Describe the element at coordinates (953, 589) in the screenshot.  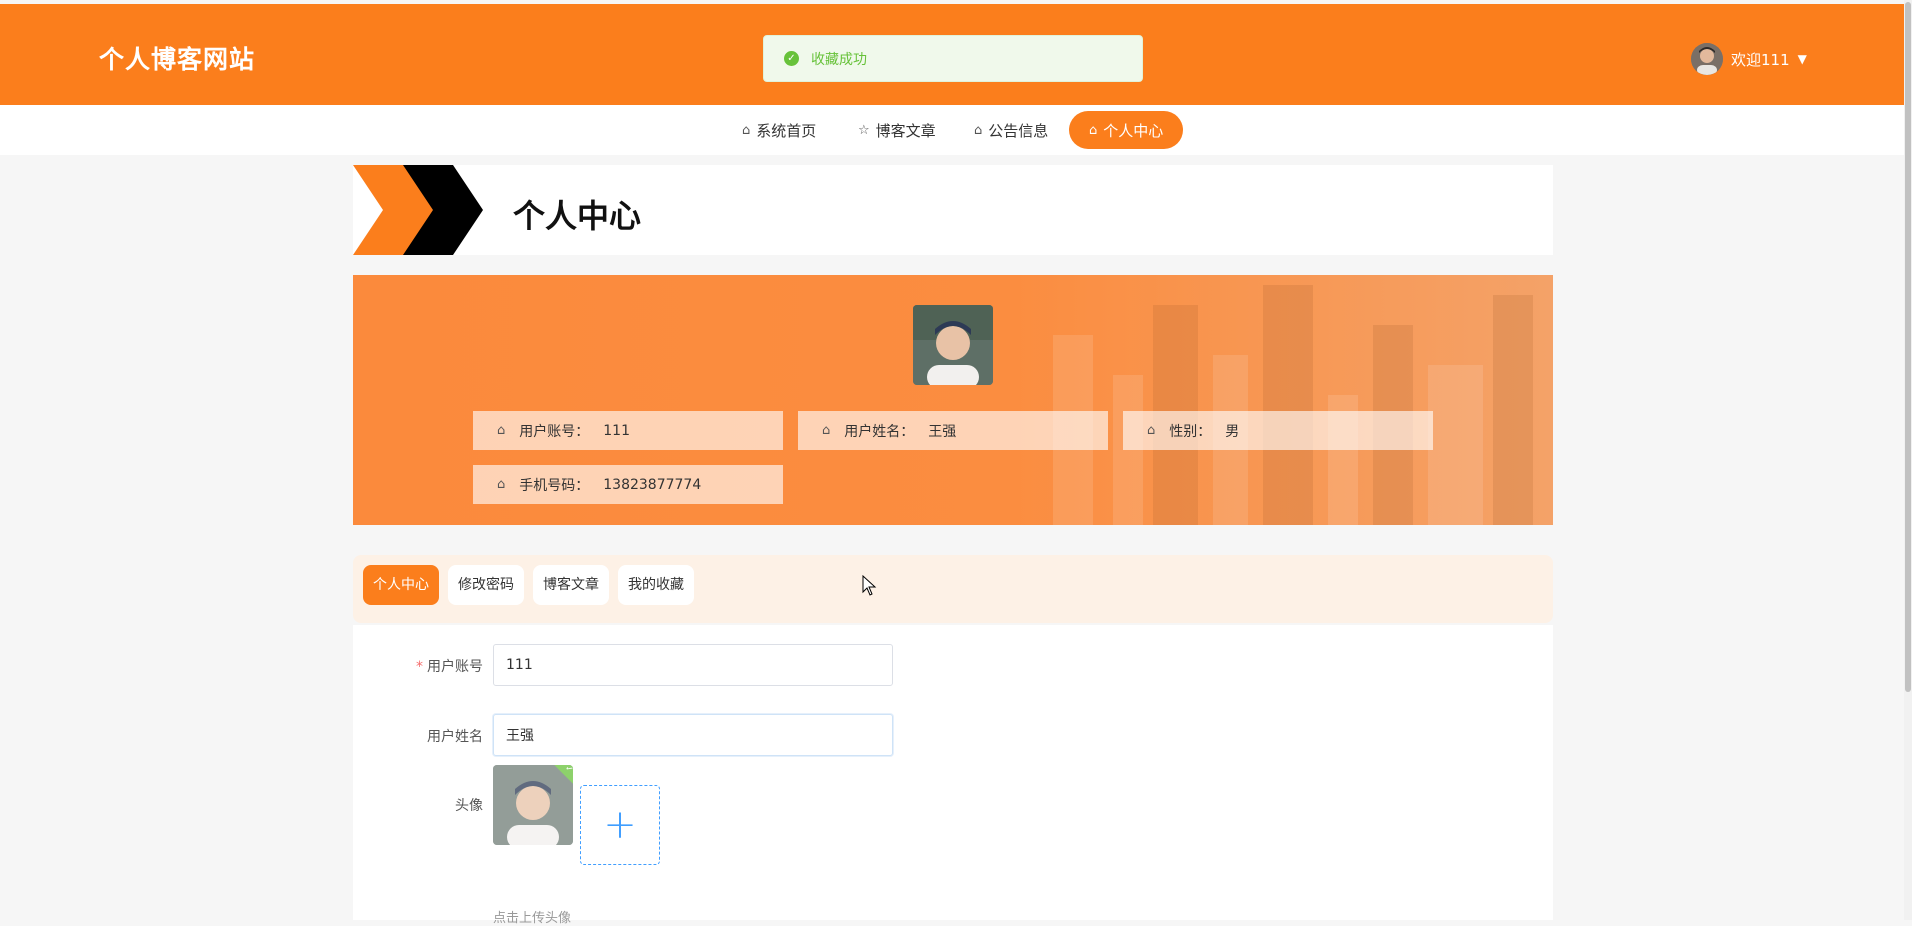
I see `profile-tabs: 个人中心 修改密码 博客文章 我的收藏` at that location.